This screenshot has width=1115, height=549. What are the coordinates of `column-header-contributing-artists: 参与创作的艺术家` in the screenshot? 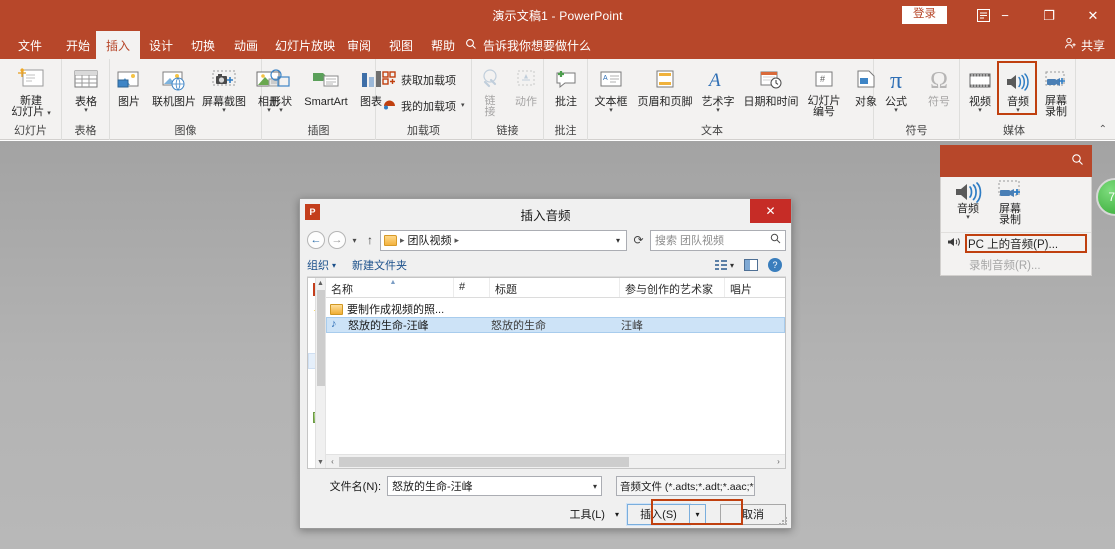 It's located at (672, 287).